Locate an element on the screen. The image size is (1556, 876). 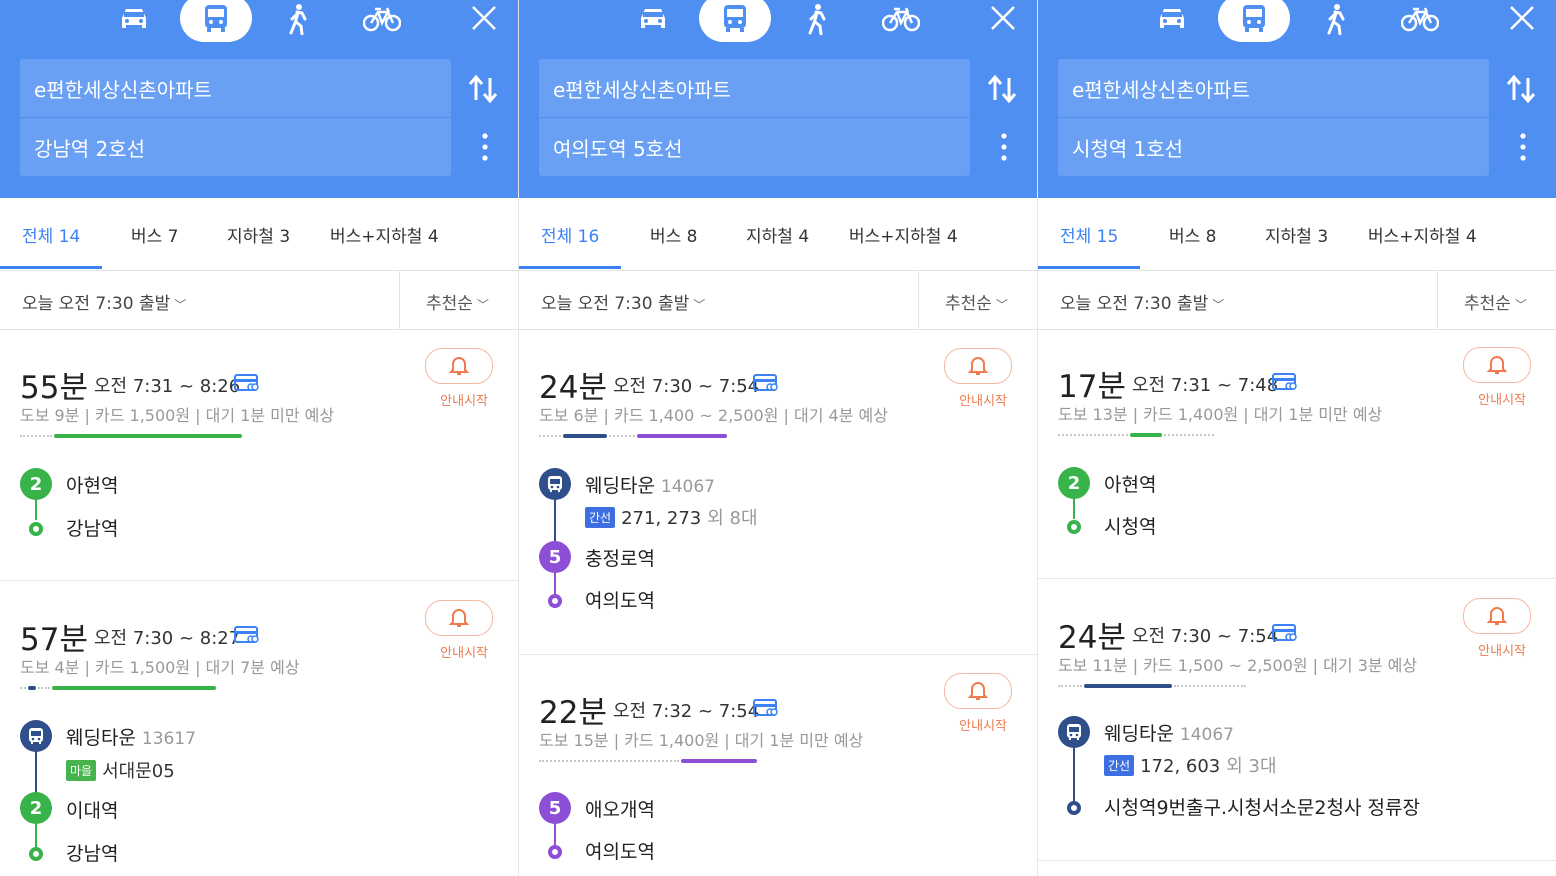
alighting-station: 강남역 is located at coordinates (92, 854).